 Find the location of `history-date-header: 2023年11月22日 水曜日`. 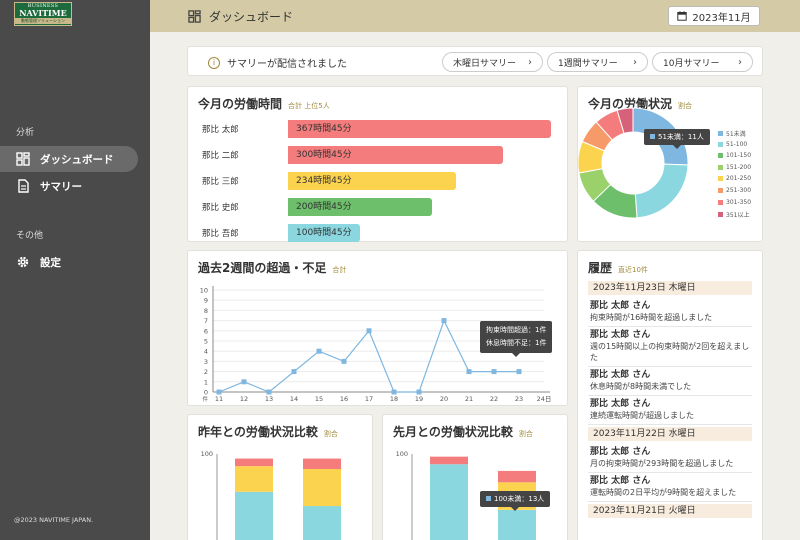

history-date-header: 2023年11月22日 水曜日 is located at coordinates (670, 434).